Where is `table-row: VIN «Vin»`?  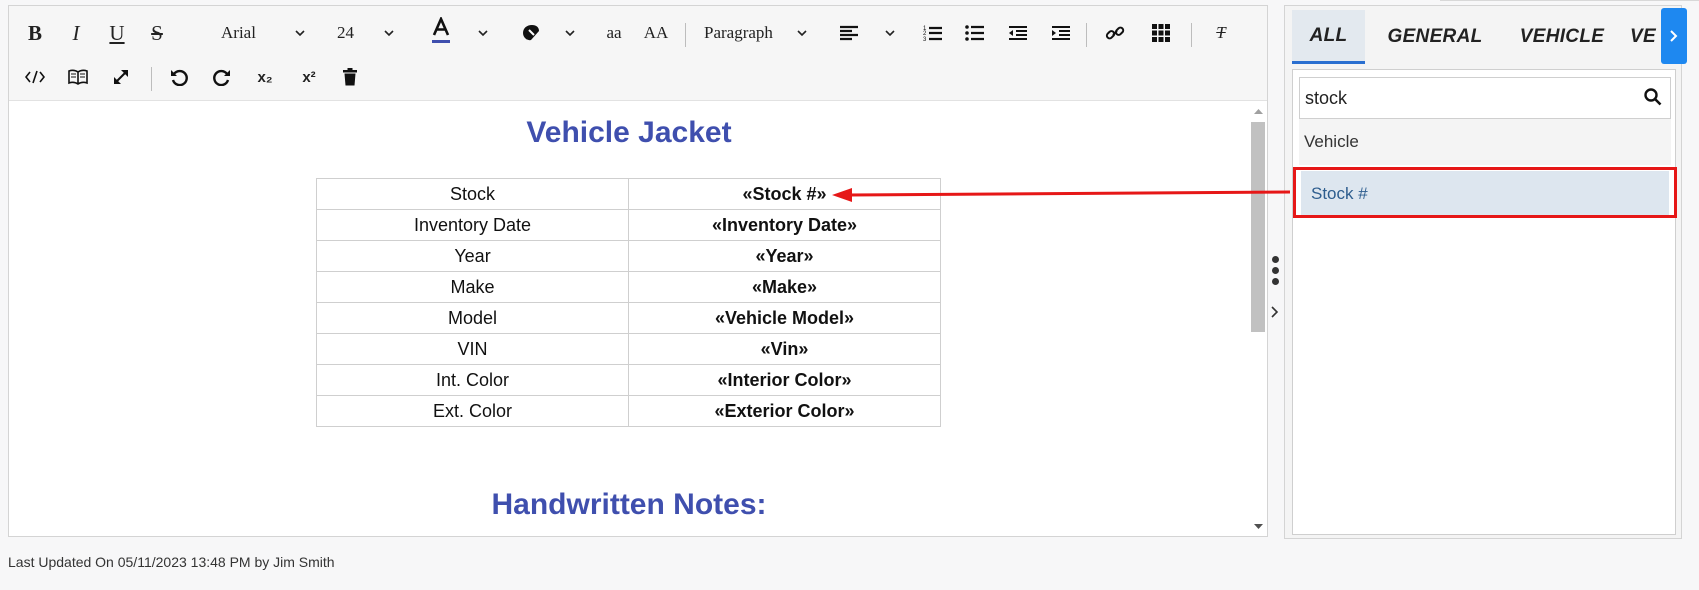 table-row: VIN «Vin» is located at coordinates (628, 349).